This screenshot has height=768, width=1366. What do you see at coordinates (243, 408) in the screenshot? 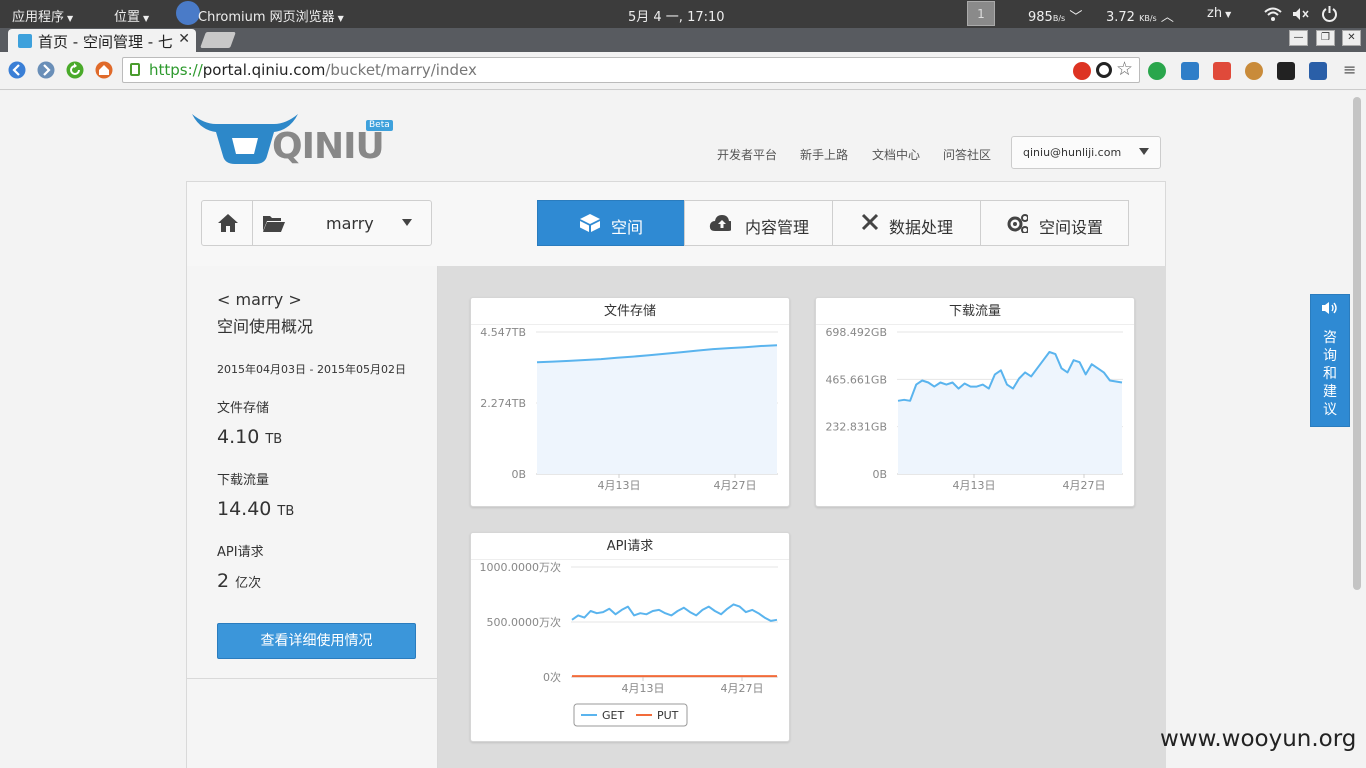
I see `storage-label: 文件存储` at bounding box center [243, 408].